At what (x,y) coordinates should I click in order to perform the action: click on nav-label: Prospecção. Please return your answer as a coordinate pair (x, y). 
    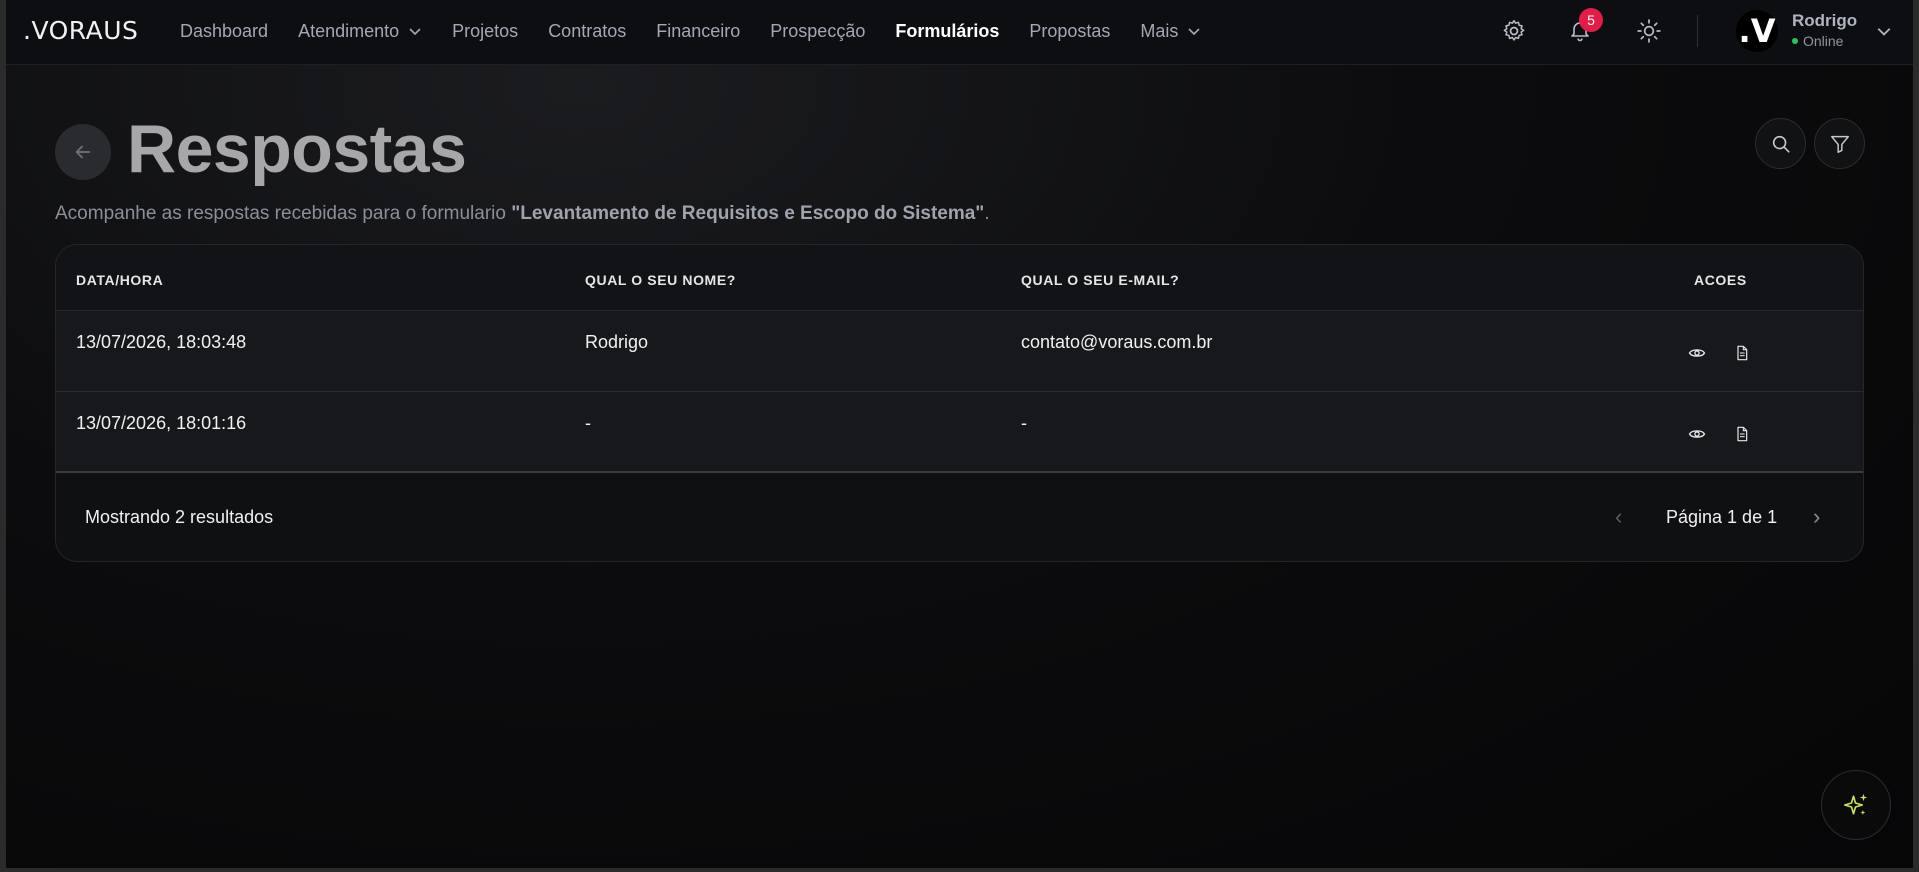
    Looking at the image, I should click on (818, 30).